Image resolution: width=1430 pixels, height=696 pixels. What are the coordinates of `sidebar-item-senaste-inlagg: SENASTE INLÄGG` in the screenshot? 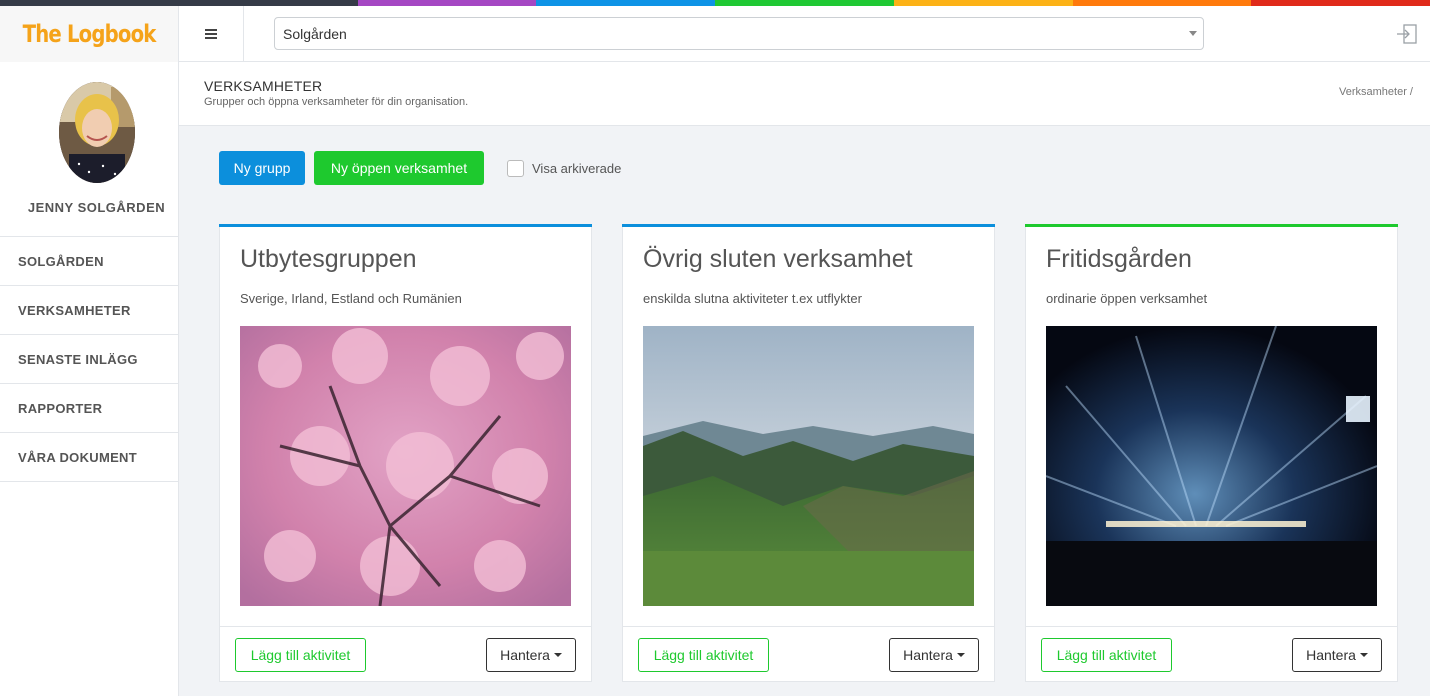 It's located at (89, 359).